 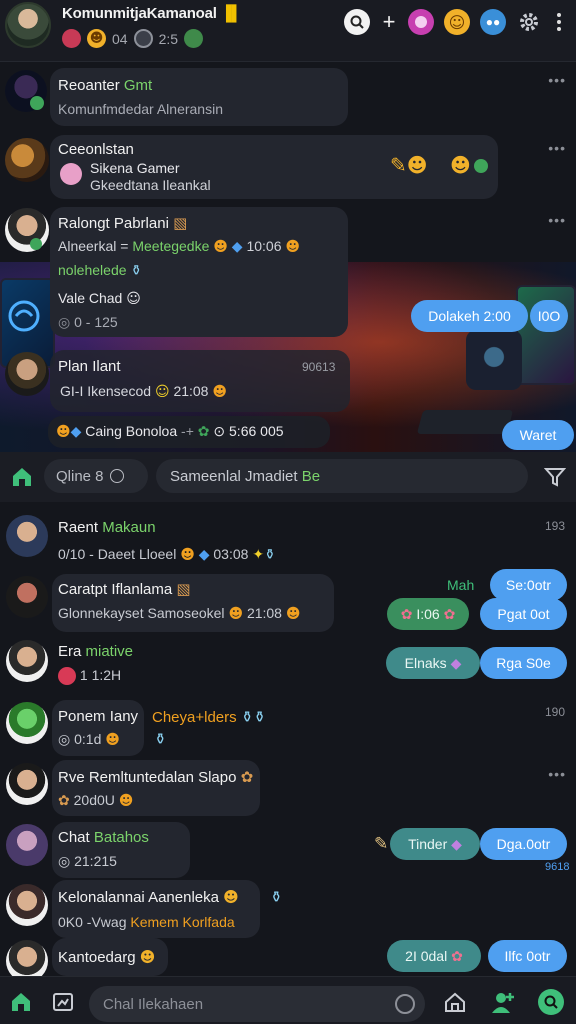 I want to click on pen-icon: ✎, so click(x=381, y=844).